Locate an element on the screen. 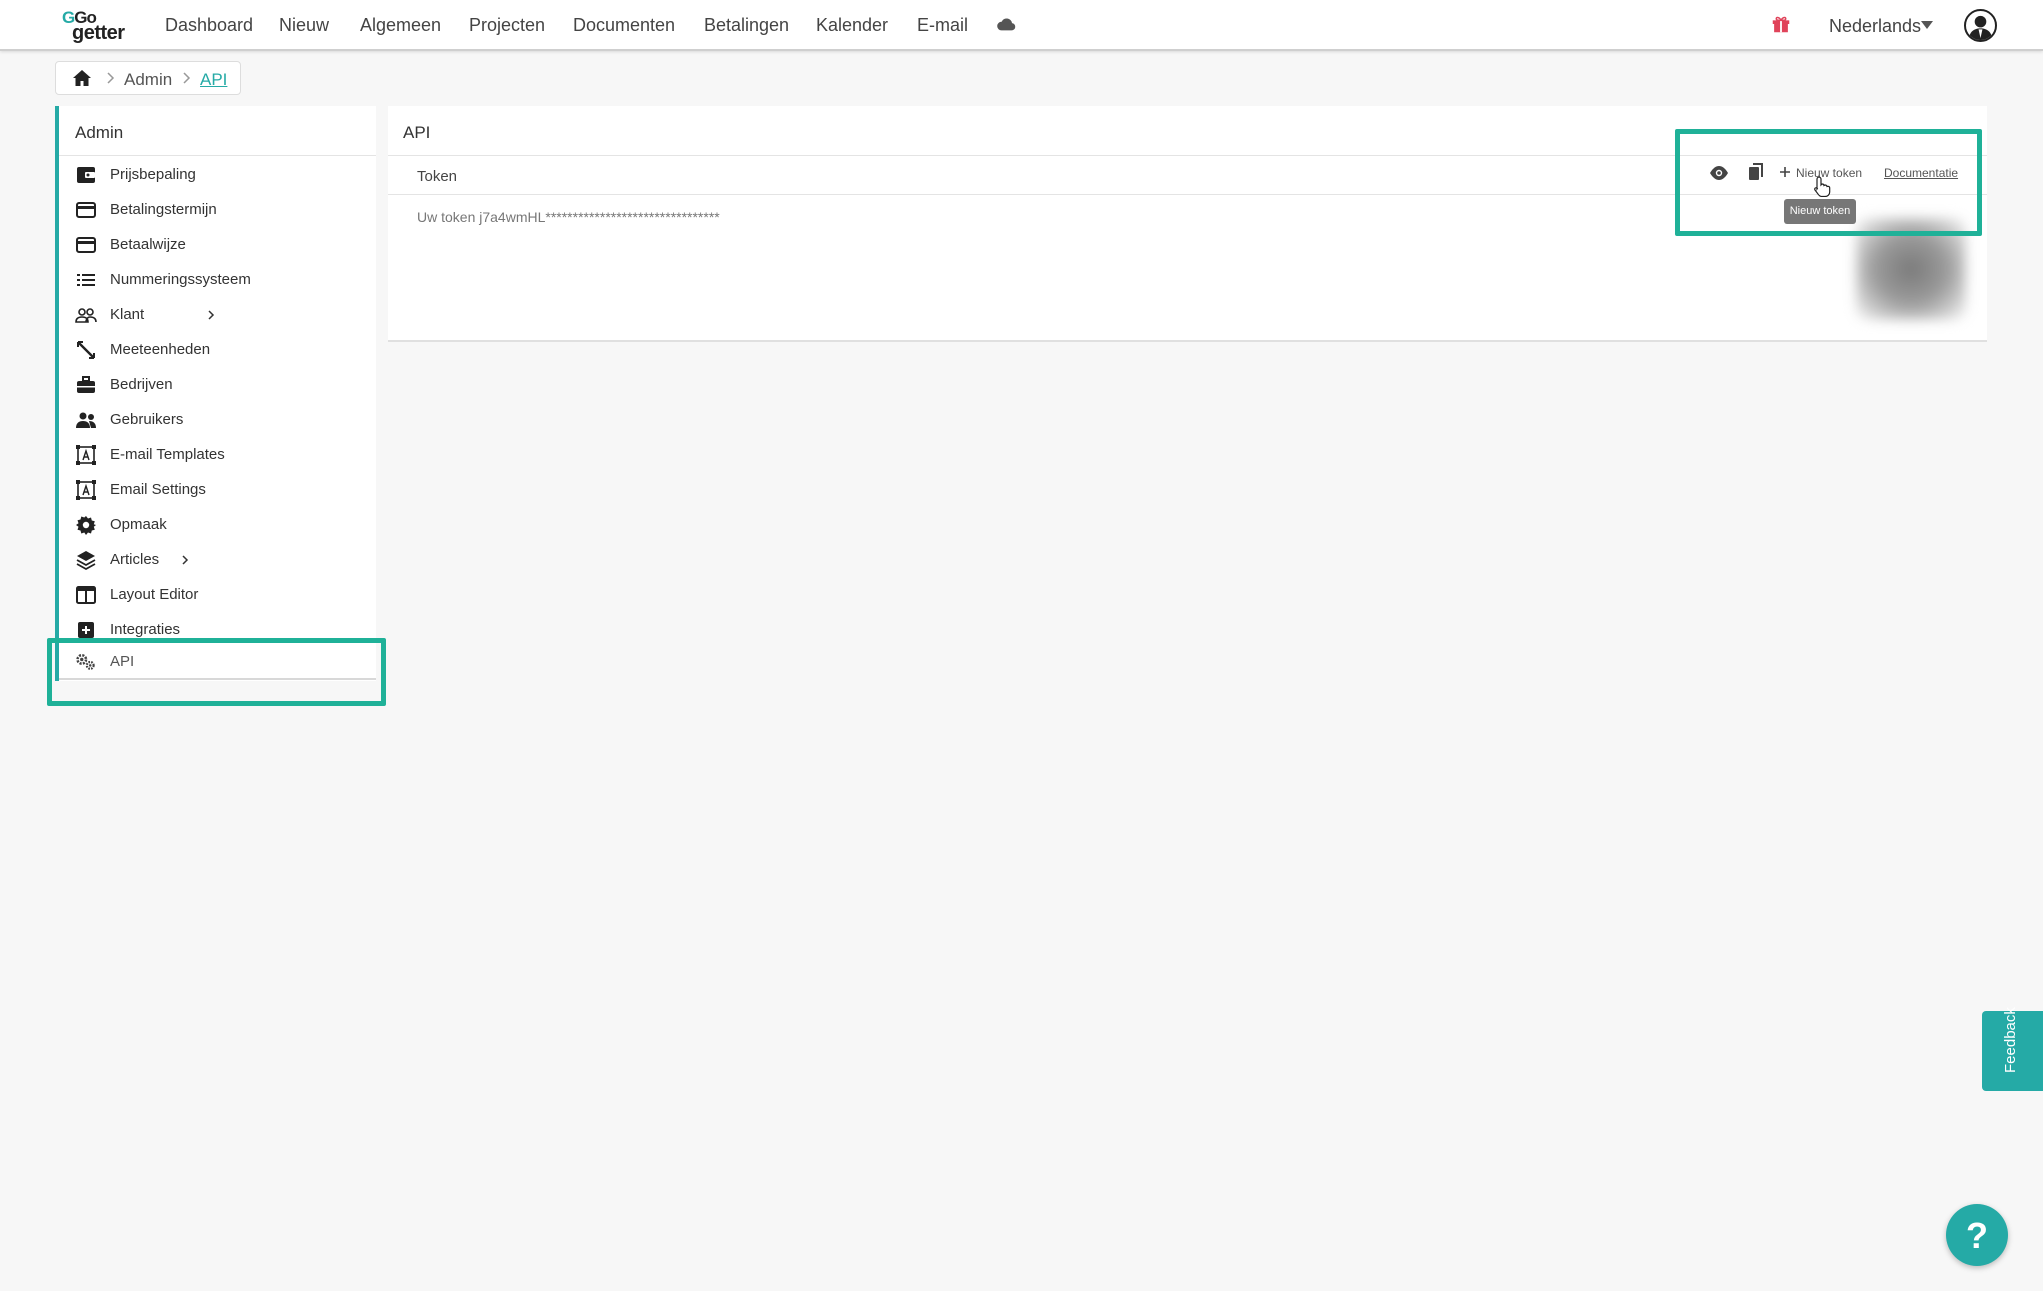 The width and height of the screenshot is (2043, 1291). briefcase-icon is located at coordinates (86, 384).